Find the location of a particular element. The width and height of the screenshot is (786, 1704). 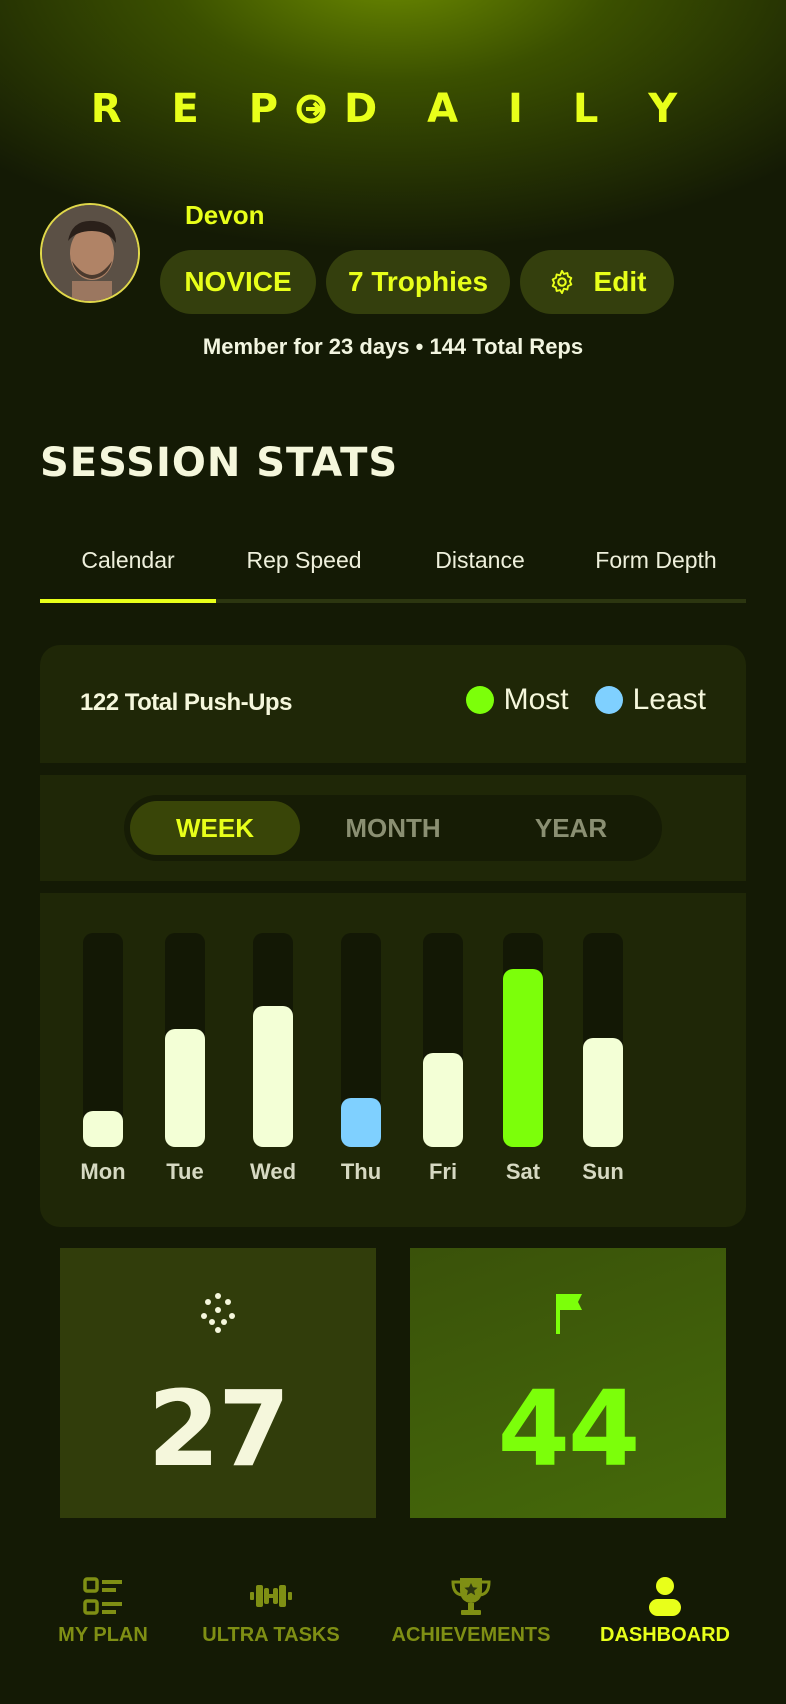

summary-card-dots: 27 is located at coordinates (218, 1383).